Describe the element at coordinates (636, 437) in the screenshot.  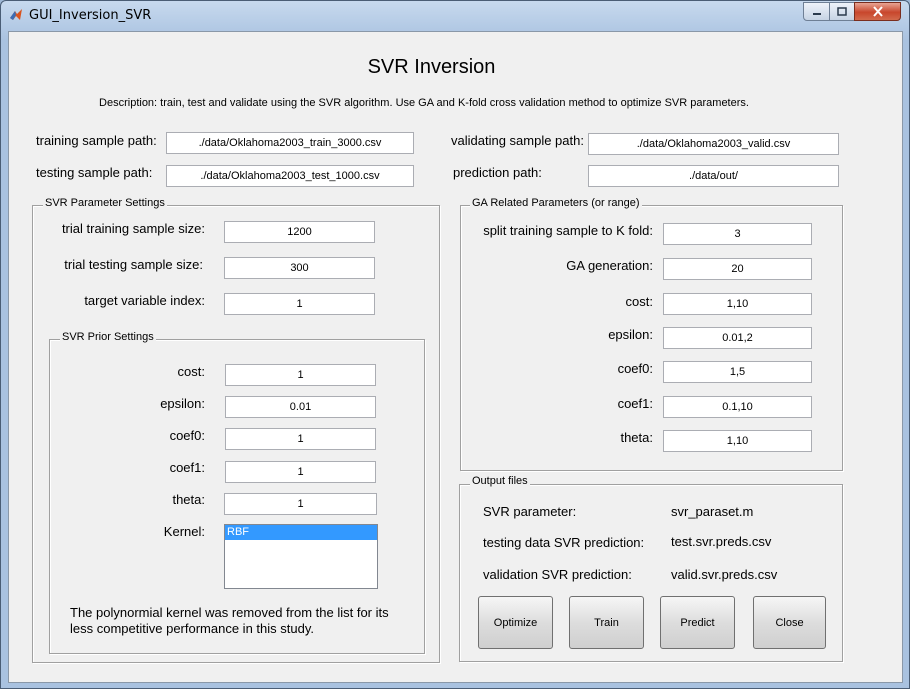
I see `ga-theta-label: theta:` at that location.